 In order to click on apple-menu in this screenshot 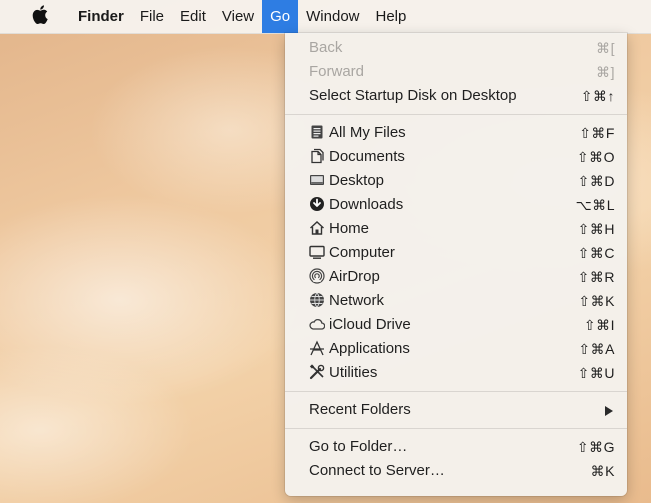, I will do `click(26, 16)`.